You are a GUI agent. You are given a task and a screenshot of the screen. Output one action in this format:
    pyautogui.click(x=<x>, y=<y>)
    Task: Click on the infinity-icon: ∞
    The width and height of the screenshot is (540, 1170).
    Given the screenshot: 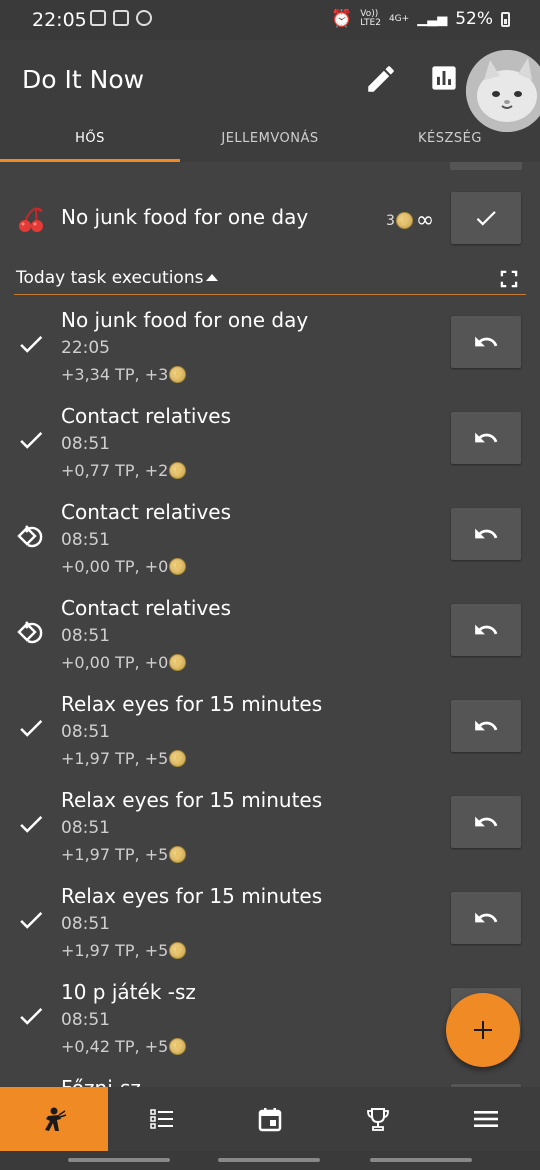 What is the action you would take?
    pyautogui.click(x=425, y=220)
    